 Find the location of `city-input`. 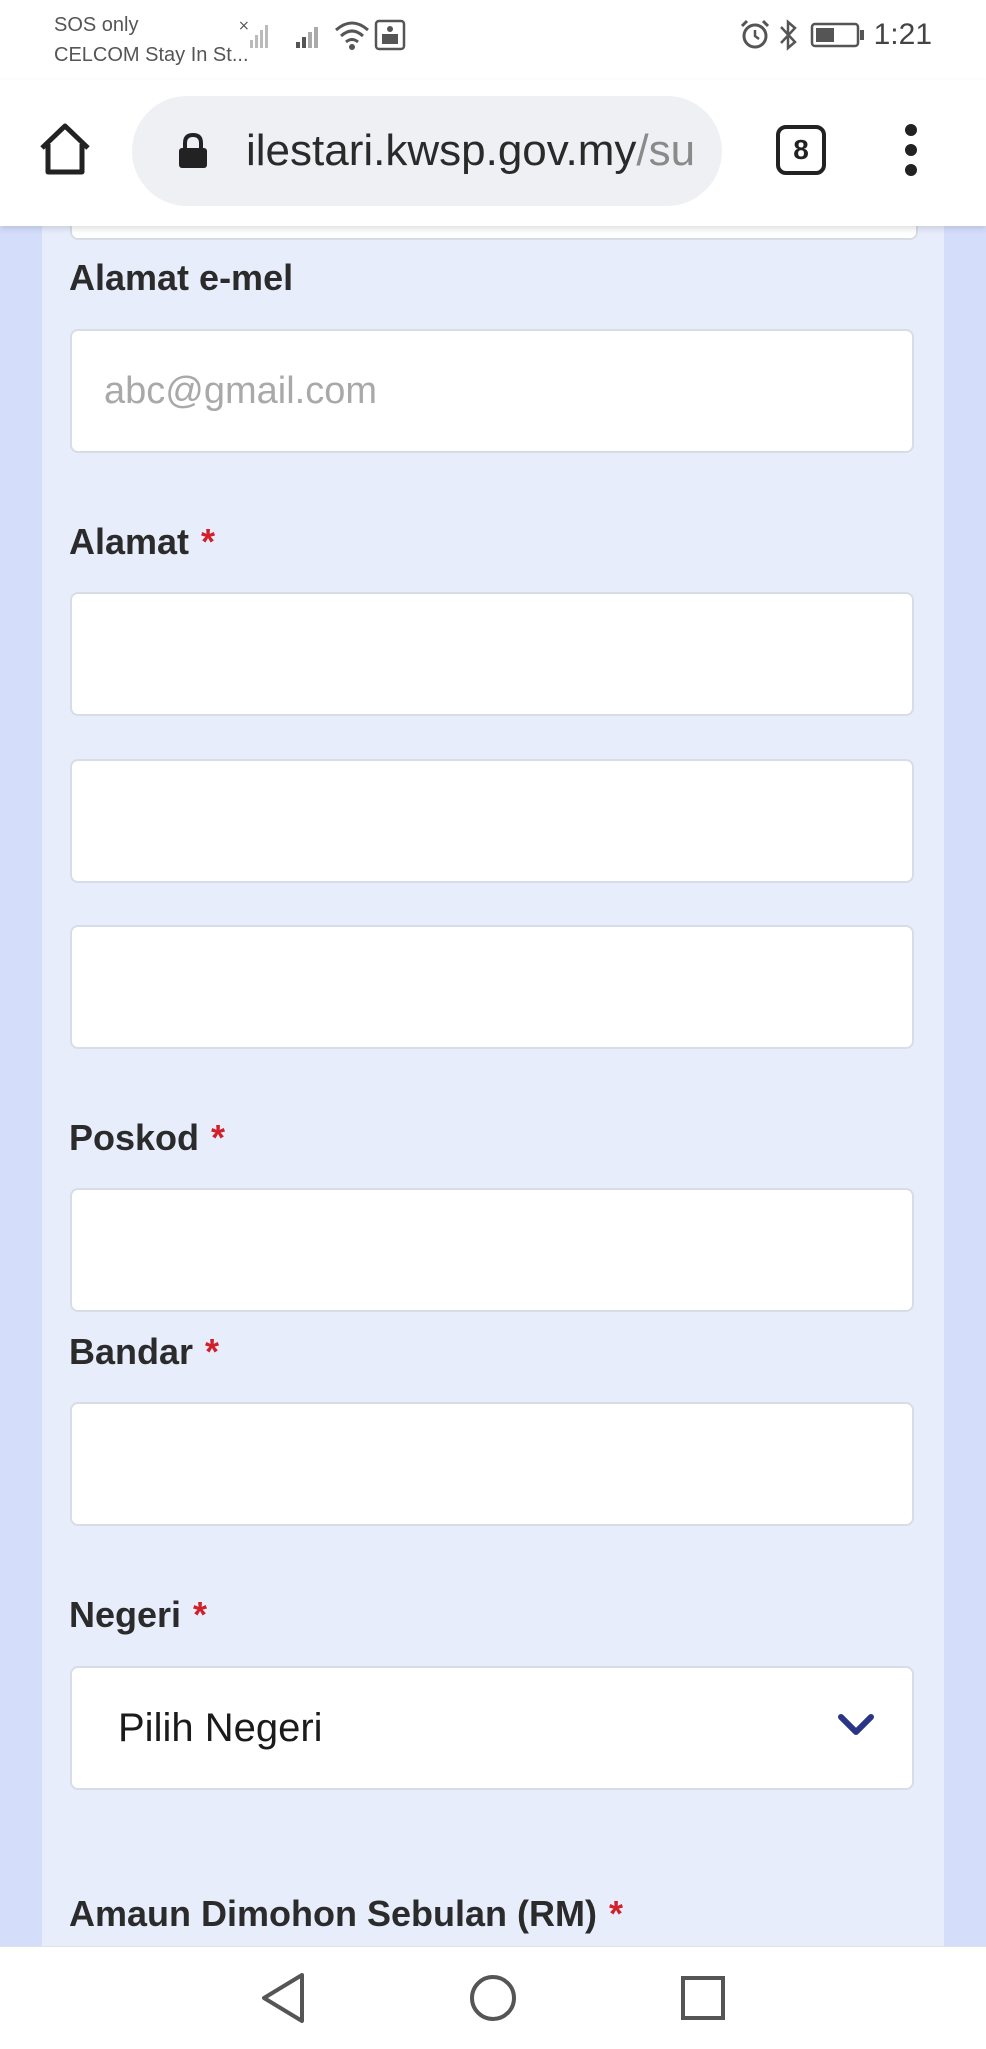

city-input is located at coordinates (492, 1464).